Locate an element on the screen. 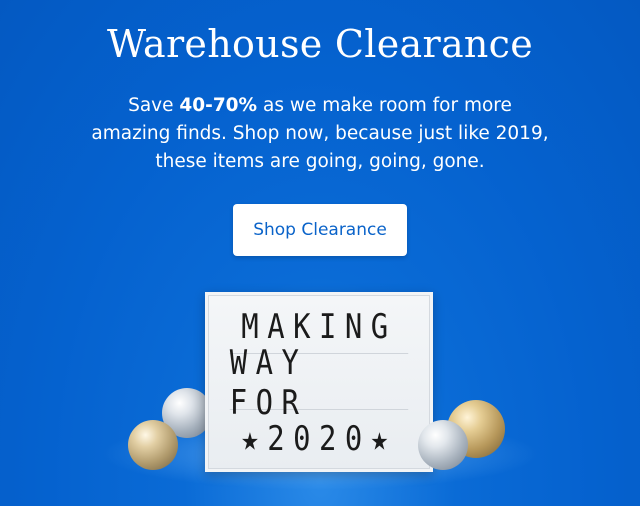  page-title: Warehouse Clearance is located at coordinates (320, 44).